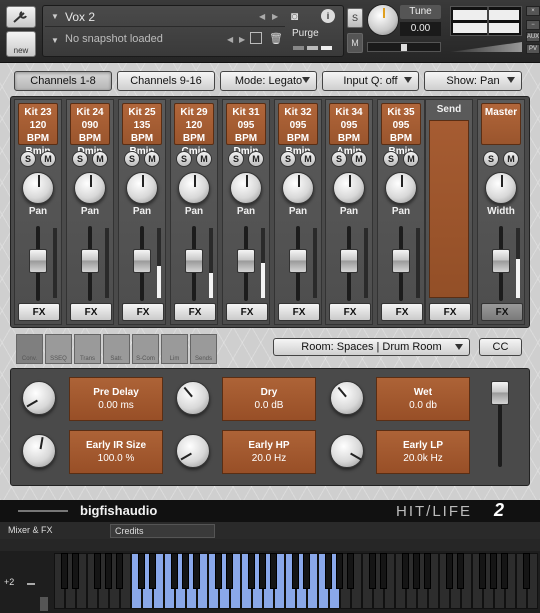 Image resolution: width=540 pixels, height=613 pixels. I want to click on tune-knob, so click(383, 20).